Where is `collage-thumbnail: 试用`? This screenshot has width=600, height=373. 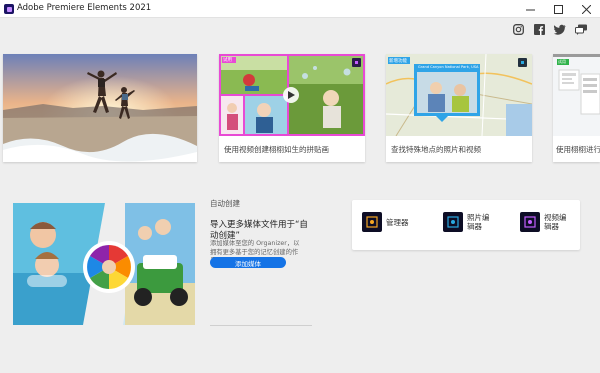
collage-thumbnail: 试用 is located at coordinates (292, 95).